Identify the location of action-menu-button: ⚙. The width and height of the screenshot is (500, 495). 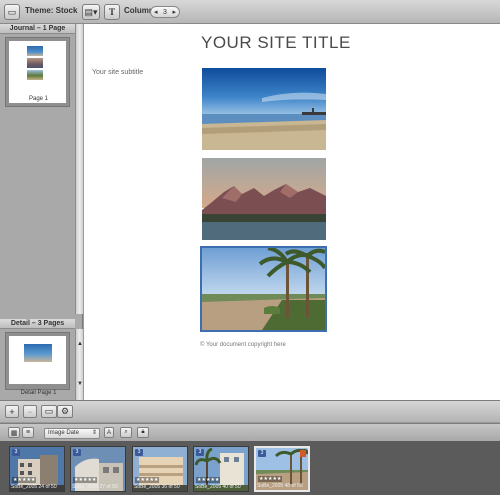
(65, 411).